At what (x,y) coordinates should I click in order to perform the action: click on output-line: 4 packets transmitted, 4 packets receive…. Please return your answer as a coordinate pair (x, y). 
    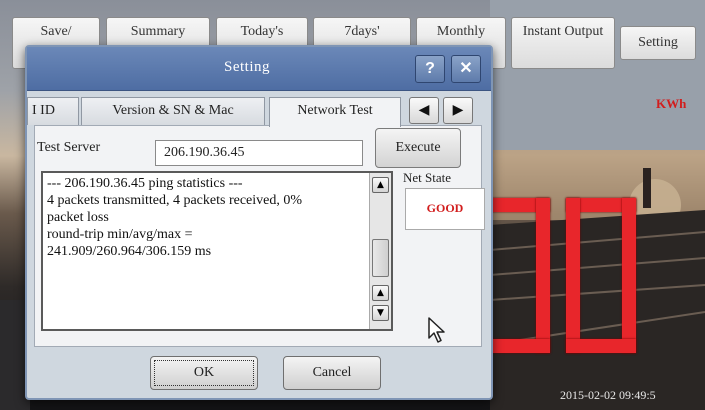
    Looking at the image, I should click on (175, 200).